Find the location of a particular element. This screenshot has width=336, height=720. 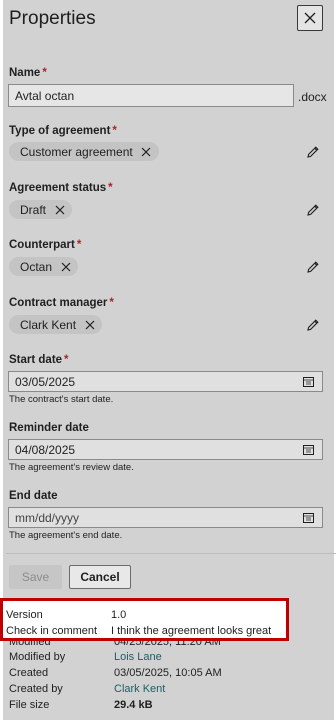

version-value: 1.0 is located at coordinates (119, 615).